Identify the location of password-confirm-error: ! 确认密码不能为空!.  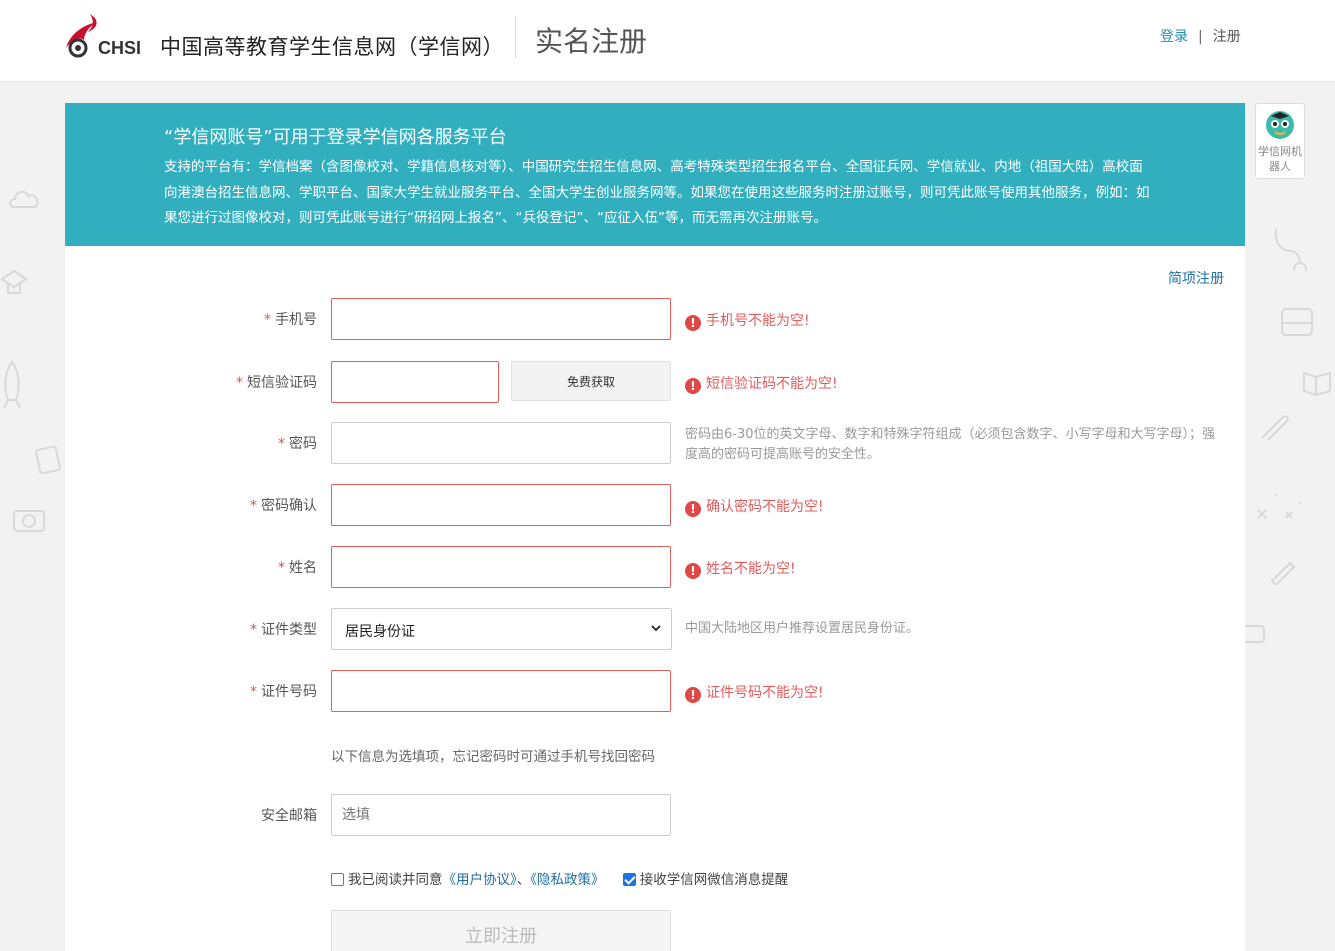
(754, 506).